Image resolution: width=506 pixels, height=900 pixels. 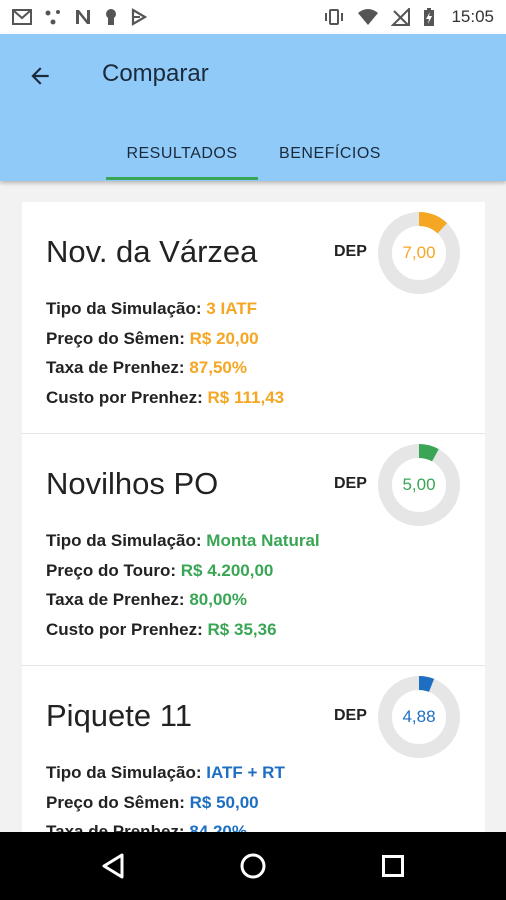 I want to click on detail-row-price: Preço do Sêmen: R$ 20,00, so click(x=165, y=339).